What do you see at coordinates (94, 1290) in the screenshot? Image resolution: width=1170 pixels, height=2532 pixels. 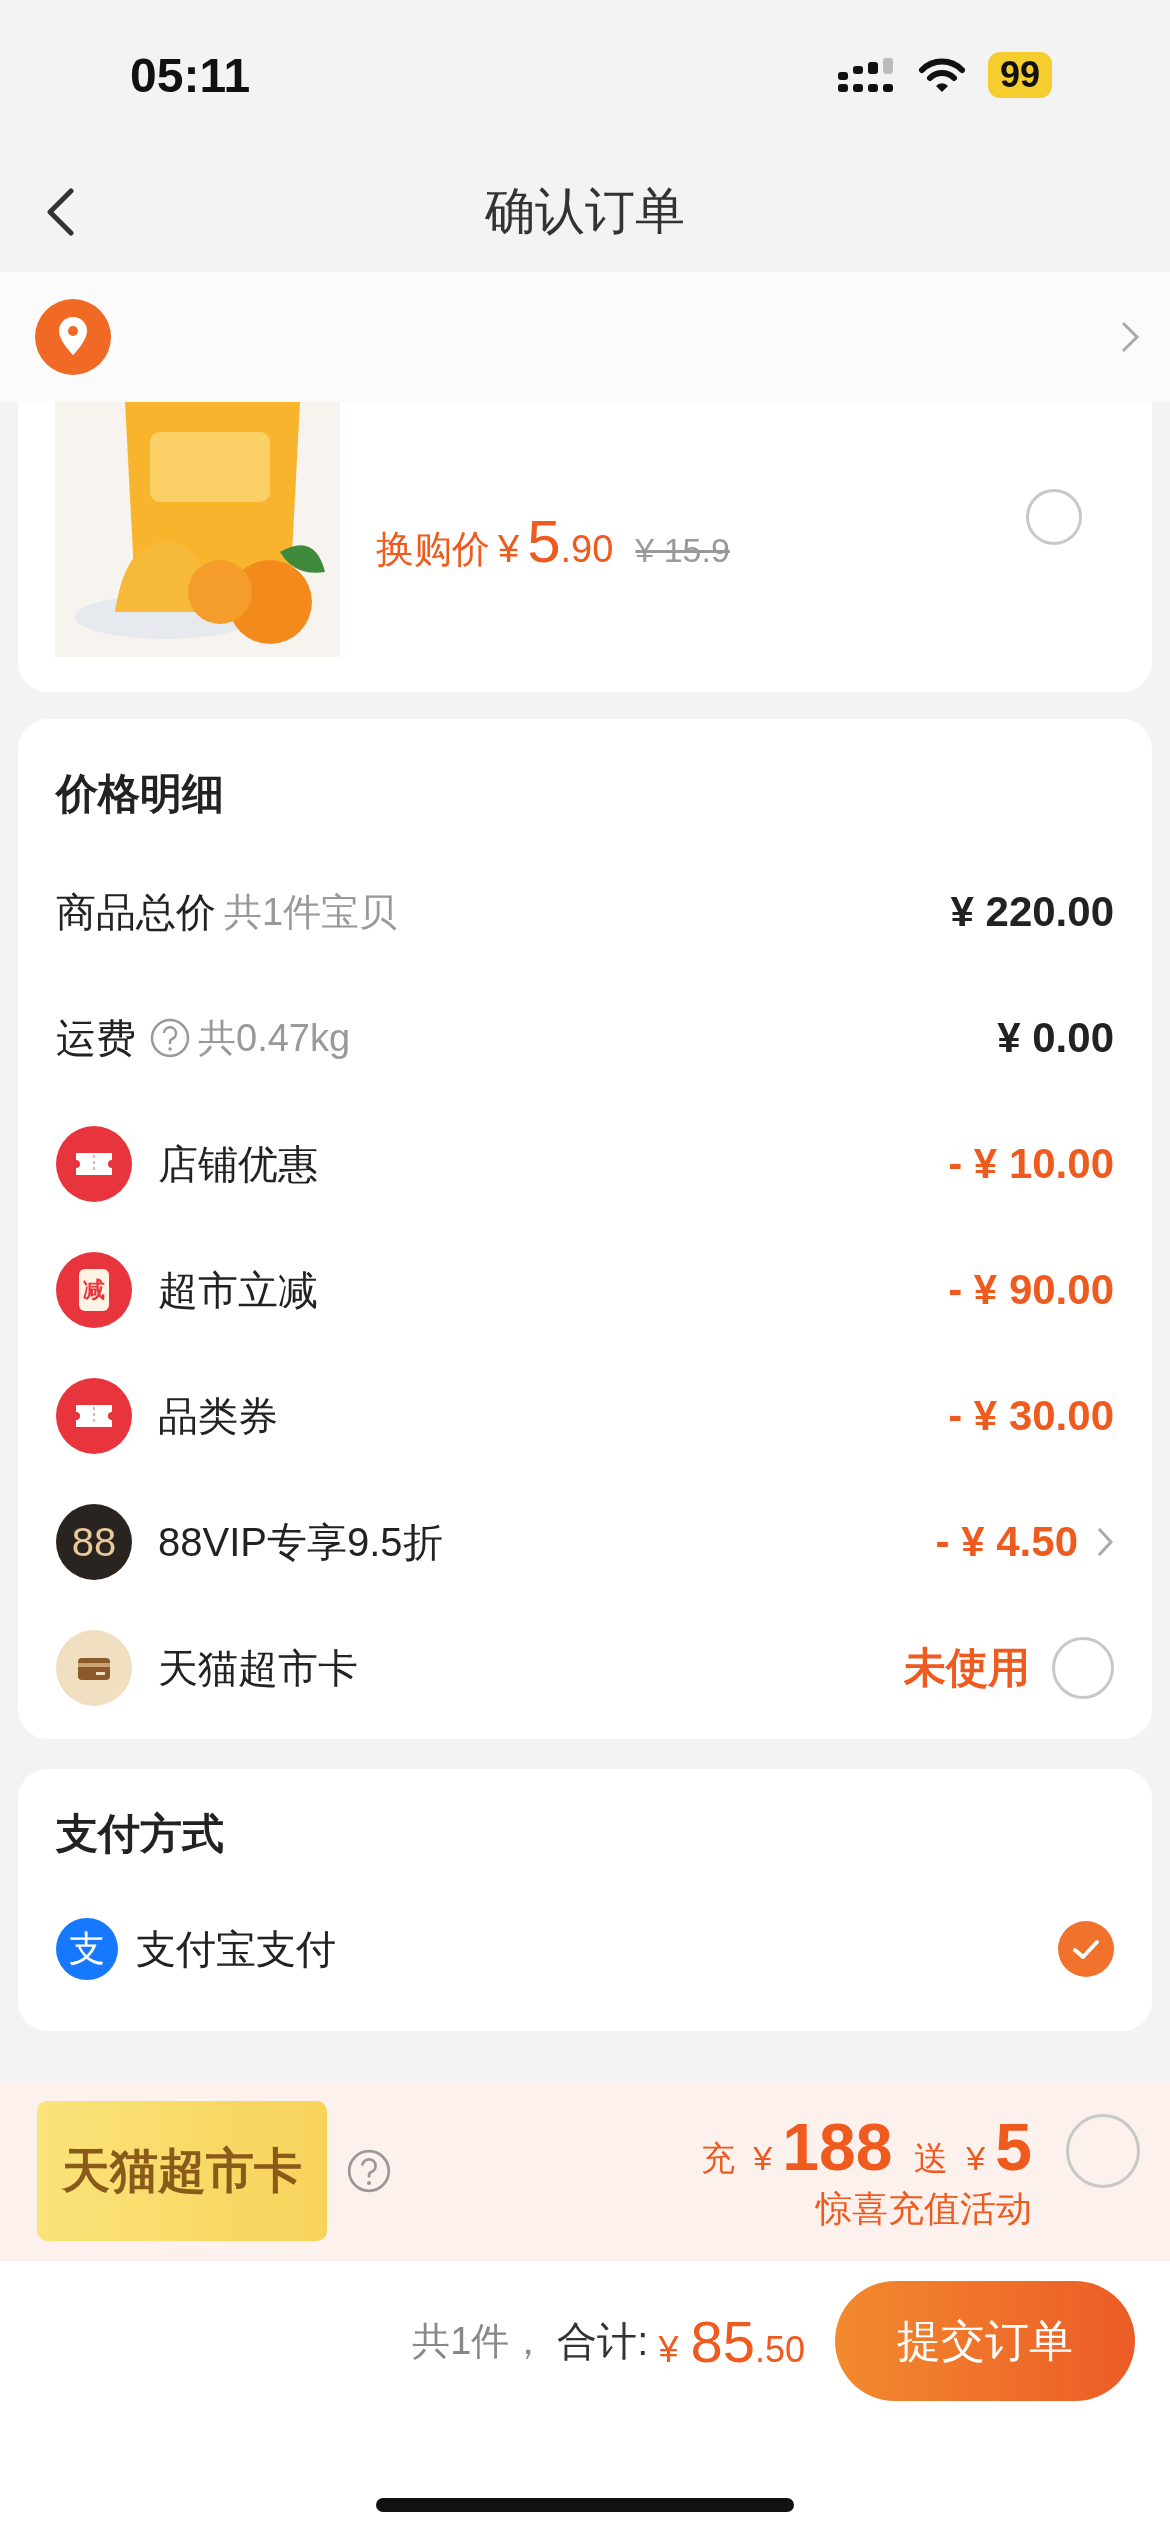 I see `discount-badge-icon: 减` at bounding box center [94, 1290].